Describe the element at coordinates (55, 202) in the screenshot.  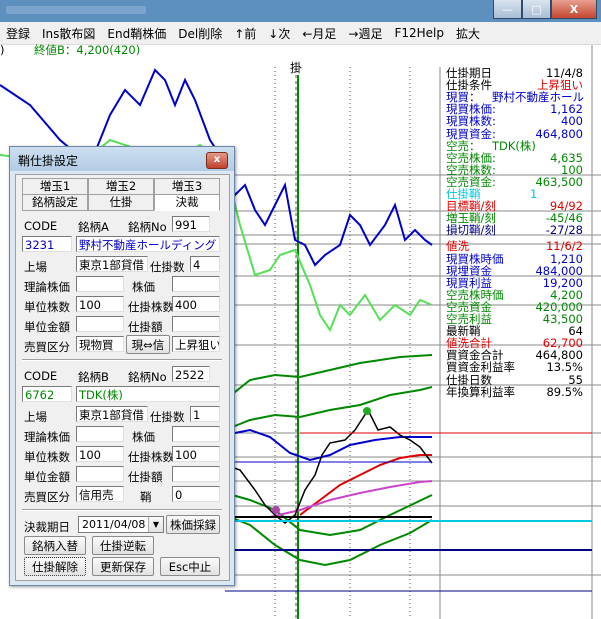
I see `tab-stock-settings: 銘柄設定` at that location.